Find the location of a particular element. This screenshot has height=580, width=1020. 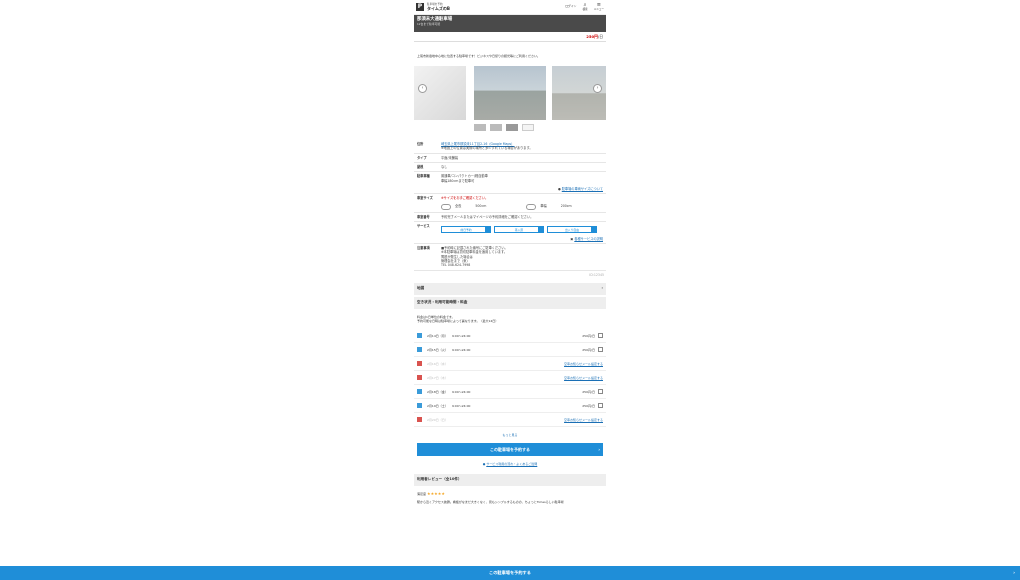

sticky-book-button: この駐車場を予約する › is located at coordinates (510, 573).